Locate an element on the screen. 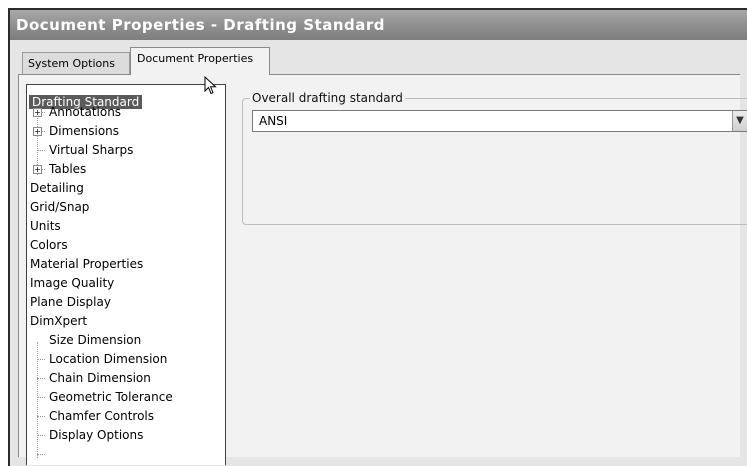  tree-item-chamfer-controls: Chamfer Controls is located at coordinates (101, 416).